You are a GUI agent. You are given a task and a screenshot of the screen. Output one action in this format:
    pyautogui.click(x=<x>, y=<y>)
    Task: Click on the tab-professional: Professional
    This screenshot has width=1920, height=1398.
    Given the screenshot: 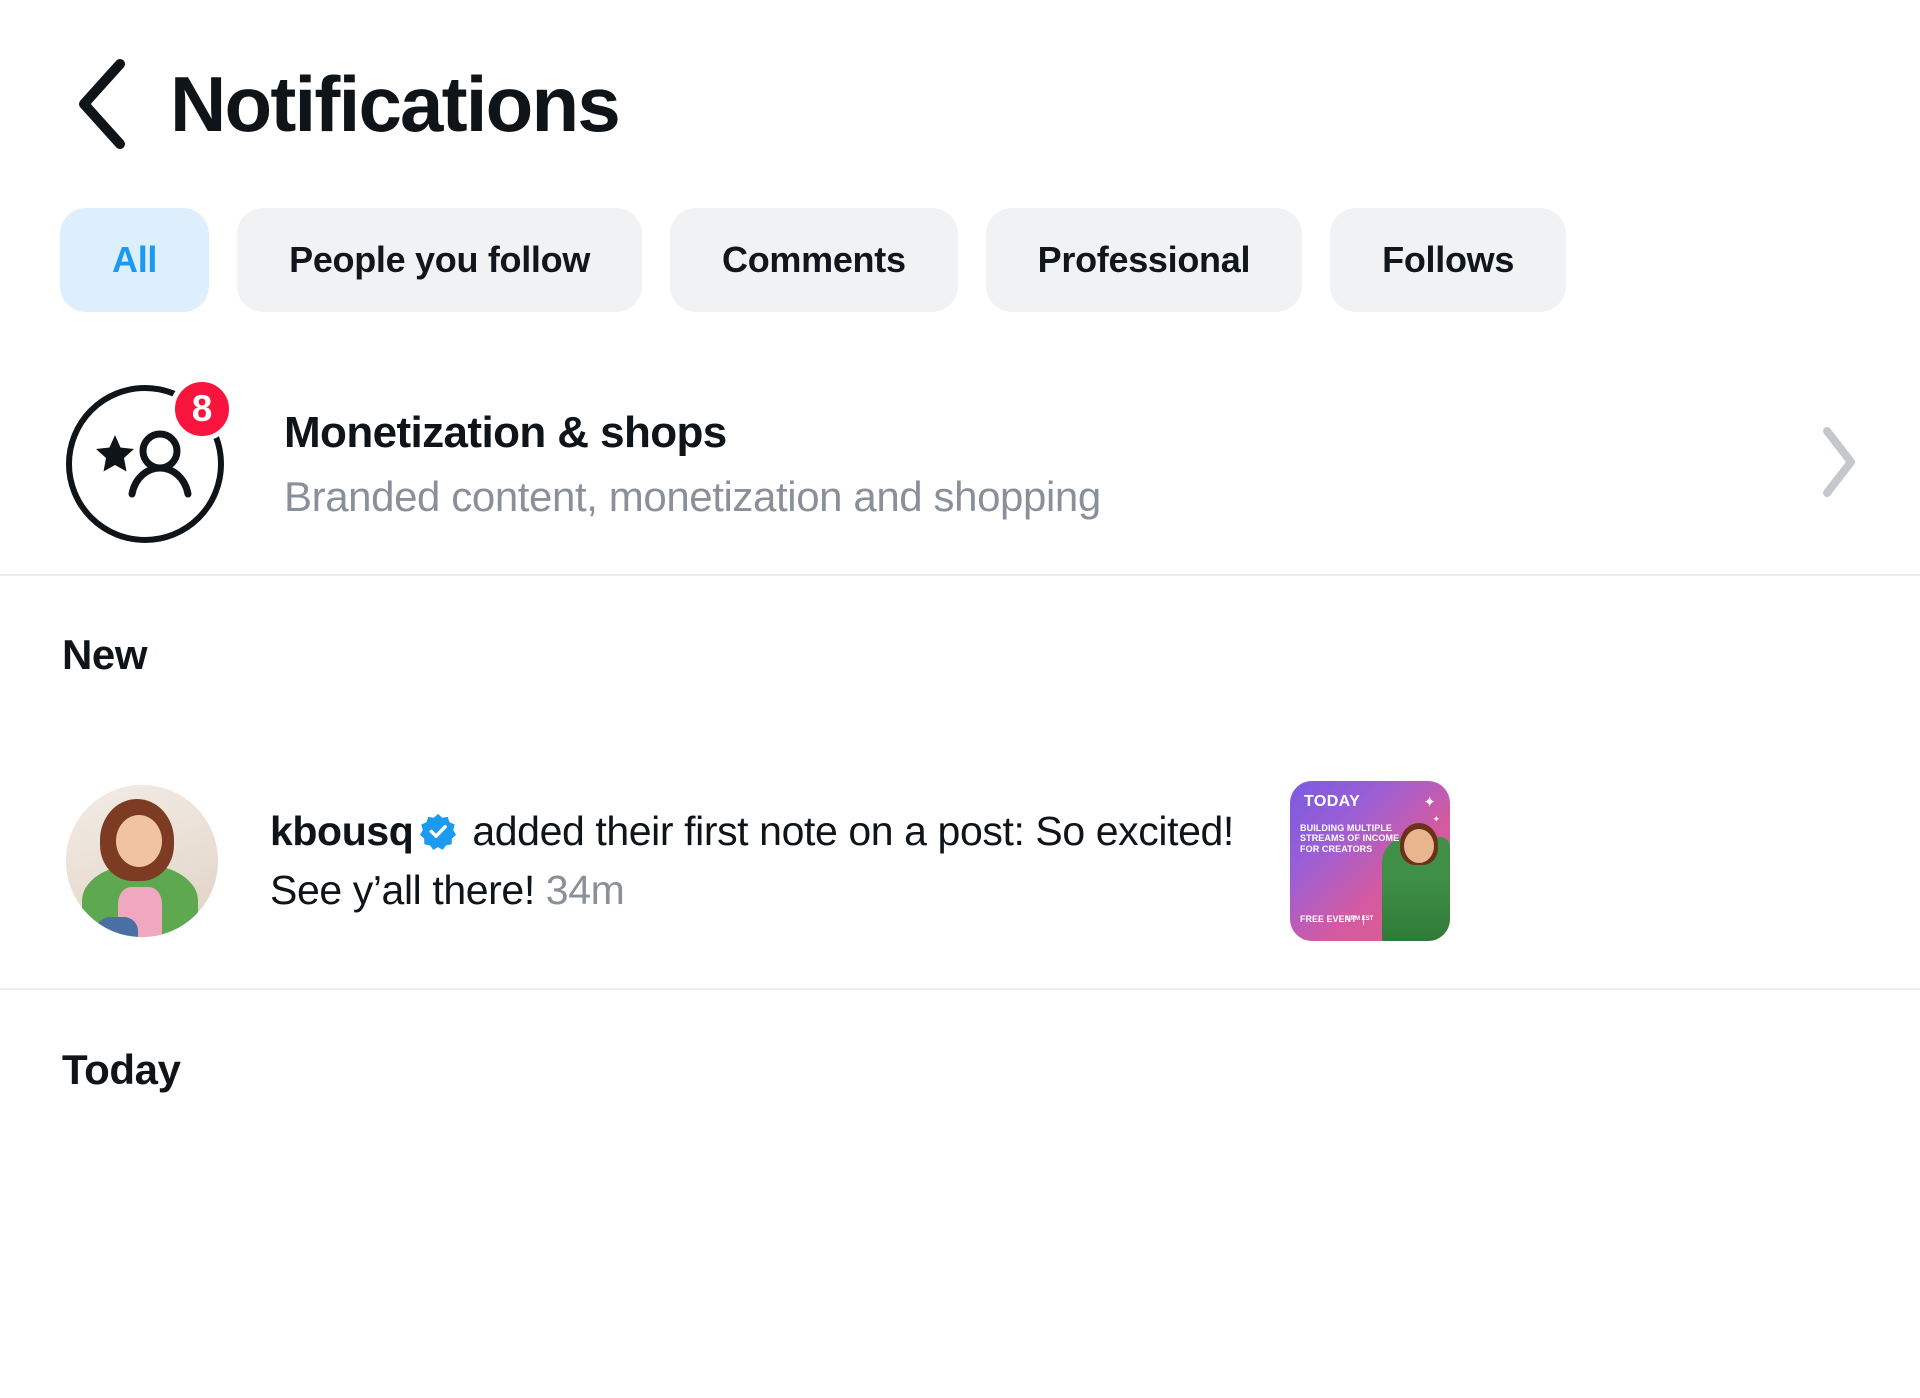 What is the action you would take?
    pyautogui.click(x=1144, y=260)
    